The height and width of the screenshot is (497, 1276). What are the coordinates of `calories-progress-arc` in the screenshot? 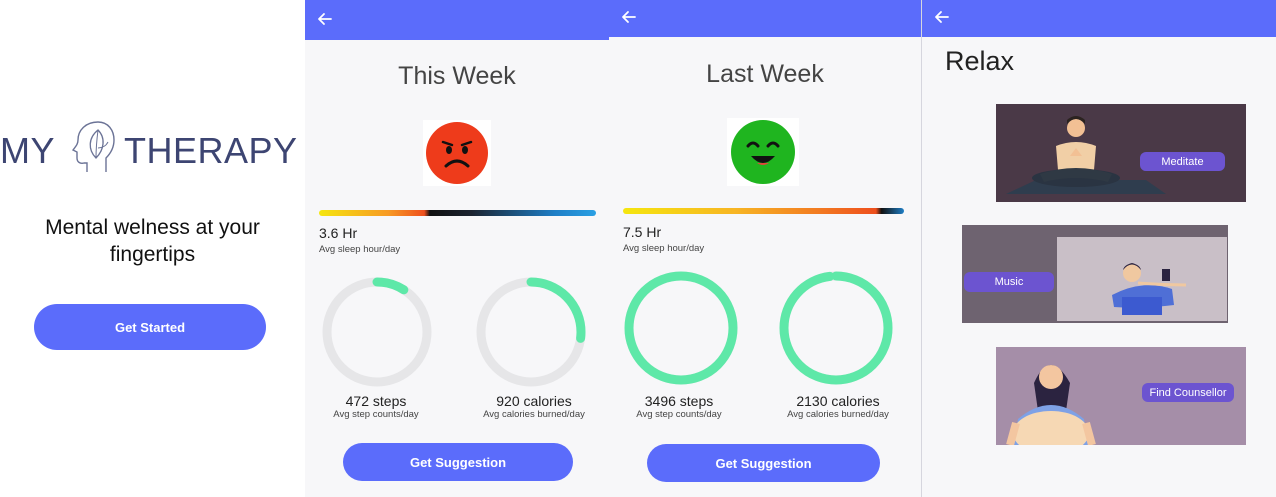 It's located at (836, 328).